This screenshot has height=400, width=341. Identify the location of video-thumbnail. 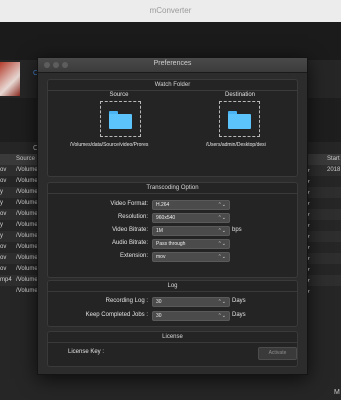
(10, 79).